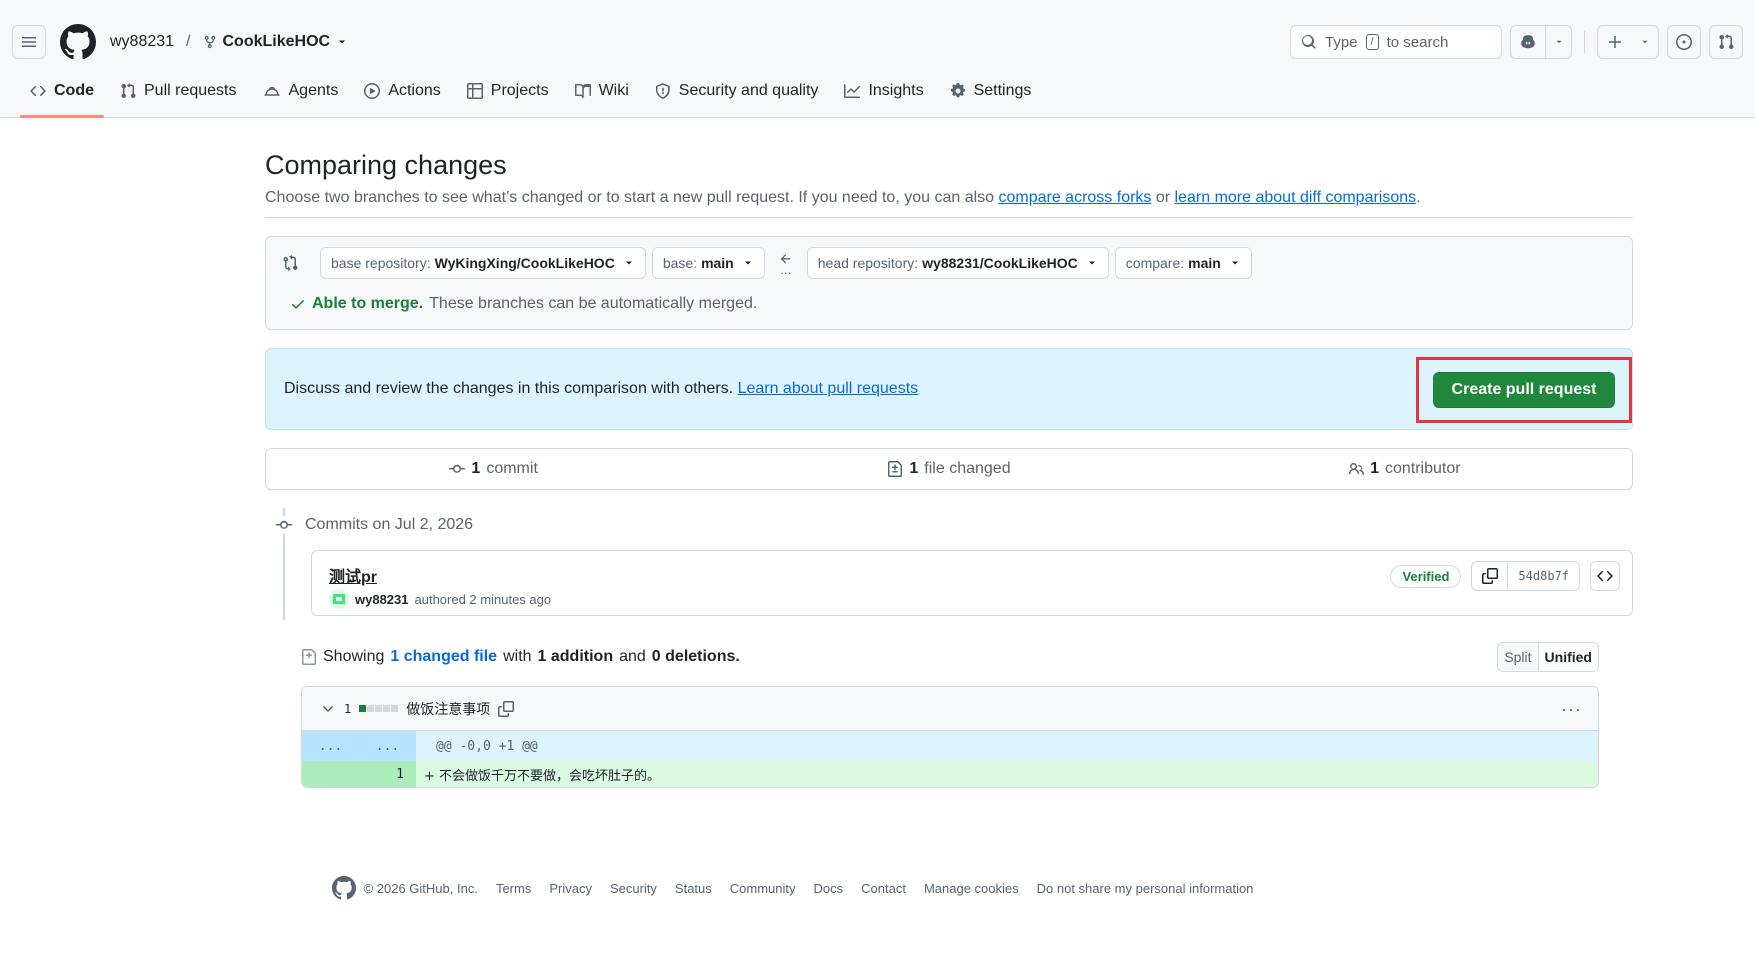 The height and width of the screenshot is (980, 1755). I want to click on base-label: base:, so click(680, 263).